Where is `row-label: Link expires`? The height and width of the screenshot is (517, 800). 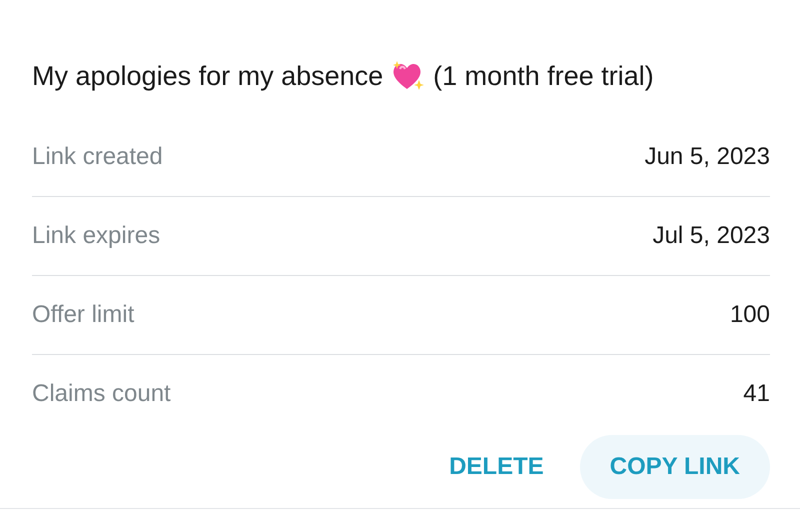
row-label: Link expires is located at coordinates (96, 236).